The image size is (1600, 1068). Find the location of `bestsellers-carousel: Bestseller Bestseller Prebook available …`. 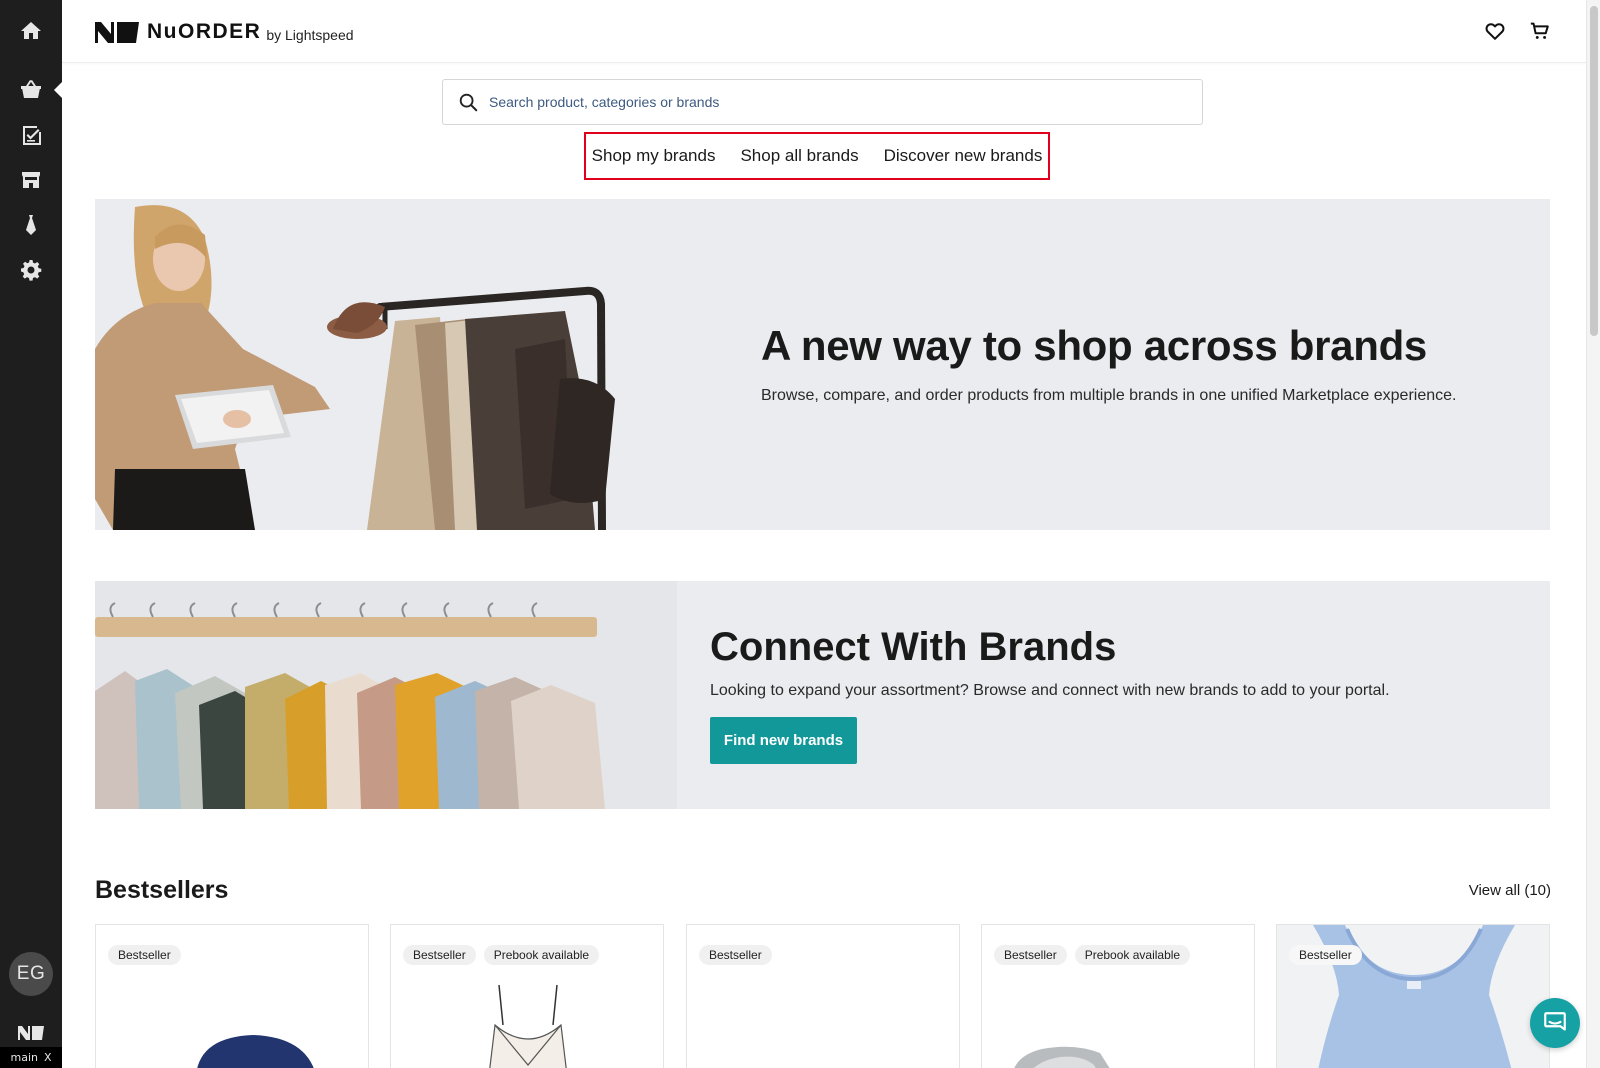

bestsellers-carousel: Bestseller Bestseller Prebook available … is located at coordinates (822, 996).